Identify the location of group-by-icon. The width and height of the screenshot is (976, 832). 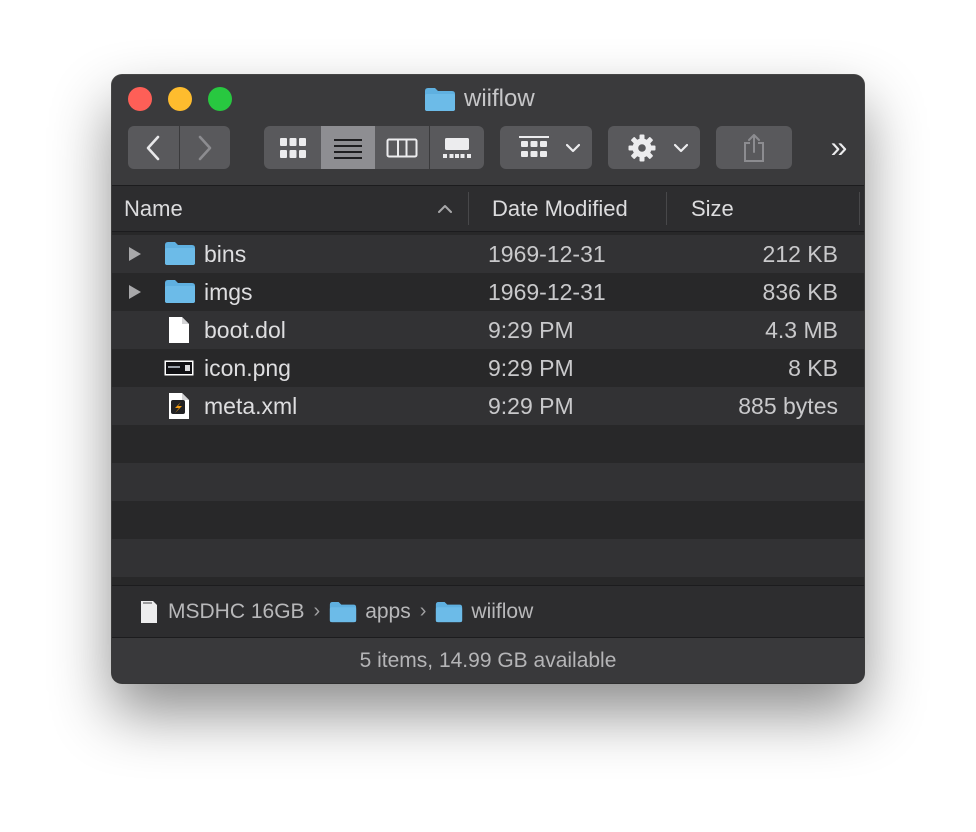
(534, 146).